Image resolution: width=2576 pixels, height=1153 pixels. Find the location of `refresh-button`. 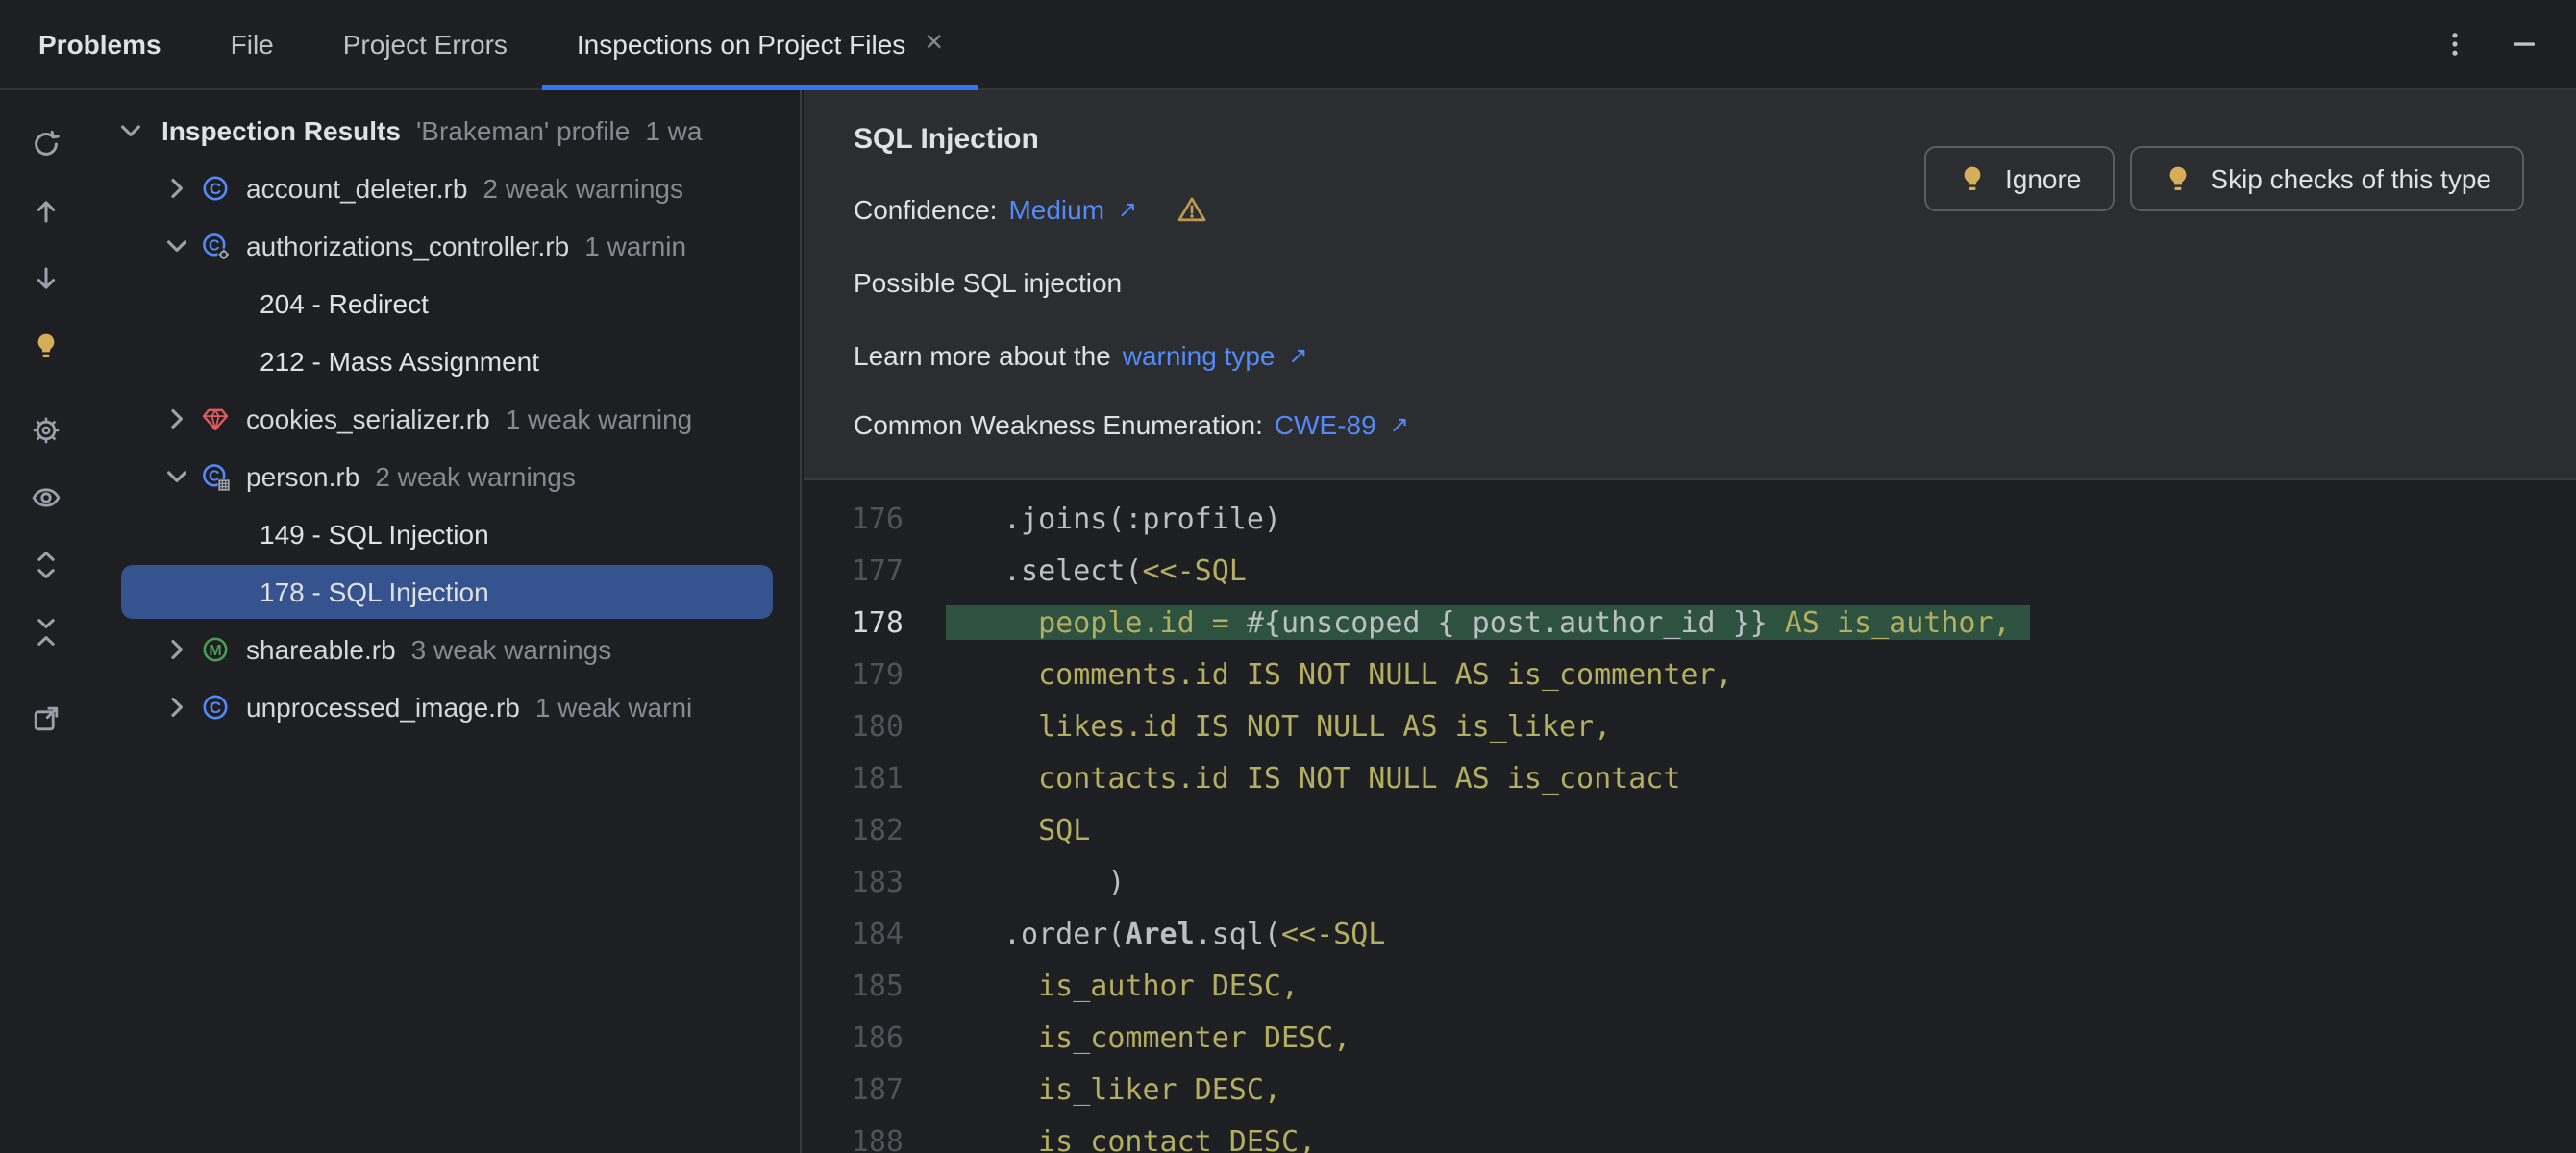

refresh-button is located at coordinates (45, 144).